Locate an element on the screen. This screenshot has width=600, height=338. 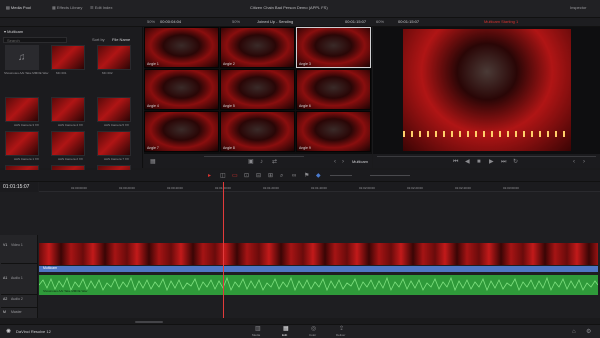
scrubber is located at coordinates (486, 156).